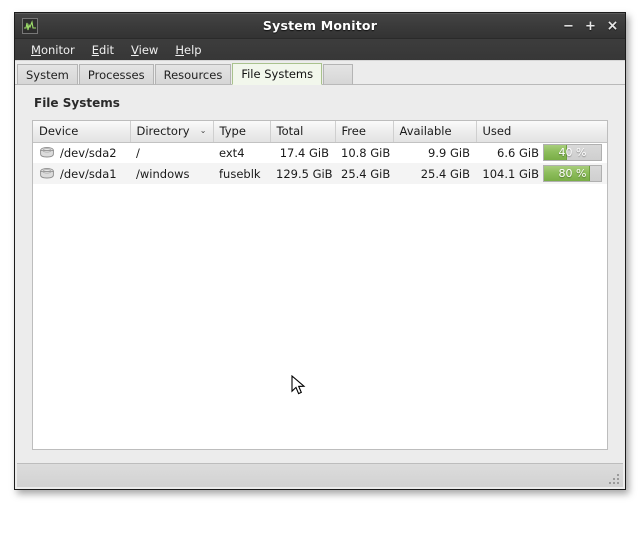  I want to click on column-header-total-label: Total, so click(290, 131).